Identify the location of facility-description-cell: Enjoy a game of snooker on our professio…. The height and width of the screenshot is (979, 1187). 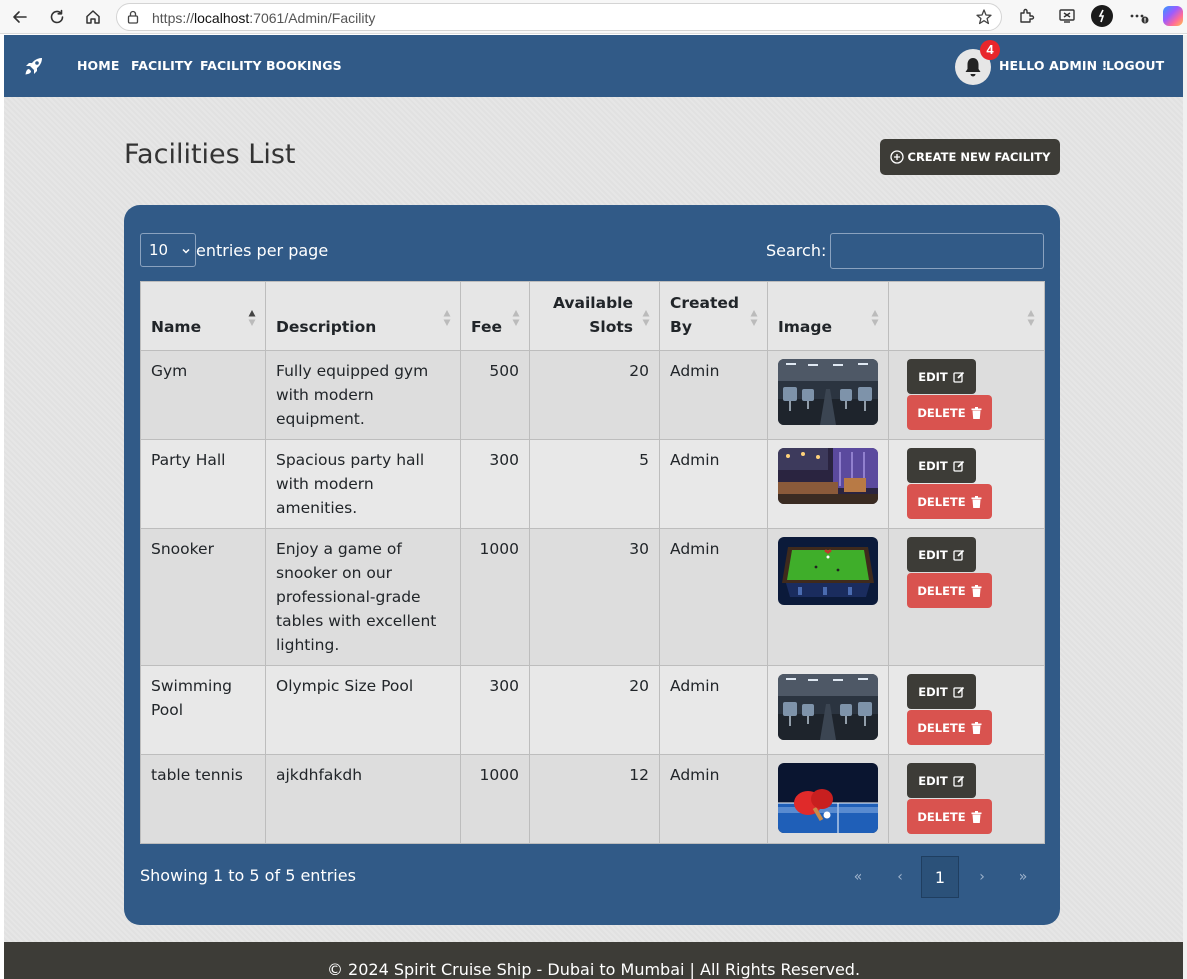
(363, 597).